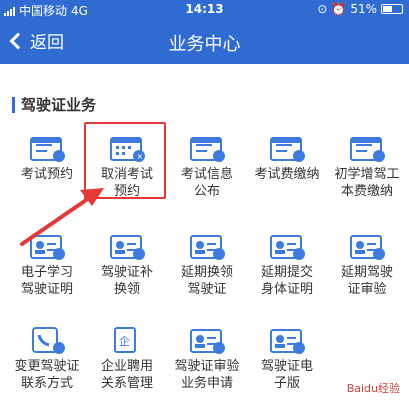 This screenshot has width=409, height=401. What do you see at coordinates (373, 388) in the screenshot?
I see `watermark: Baidu经验` at bounding box center [373, 388].